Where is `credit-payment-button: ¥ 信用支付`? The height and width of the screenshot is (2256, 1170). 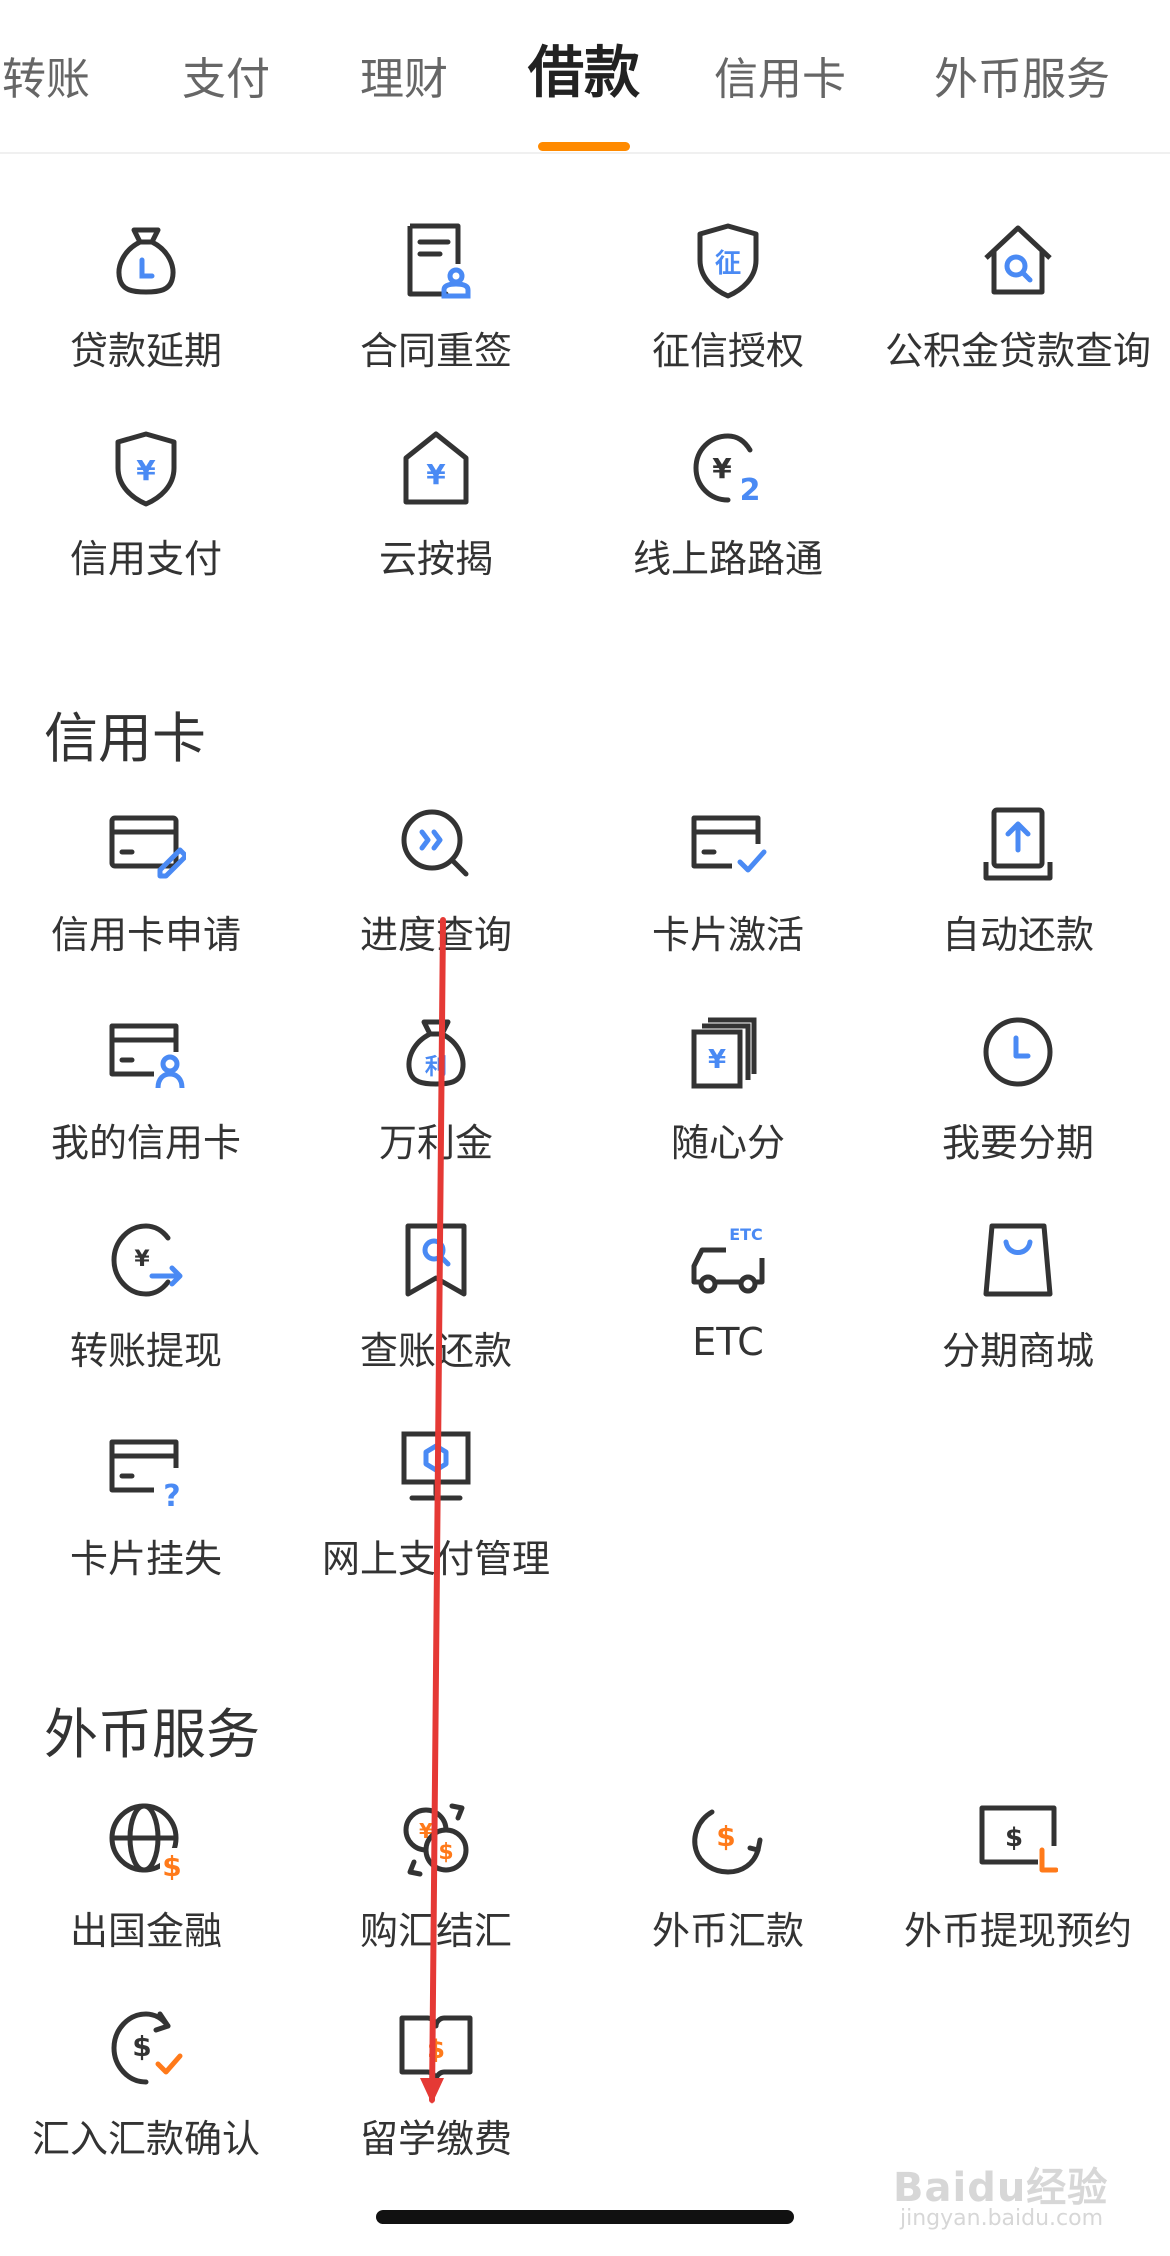
credit-payment-button: ¥ 信用支付 is located at coordinates (146, 513).